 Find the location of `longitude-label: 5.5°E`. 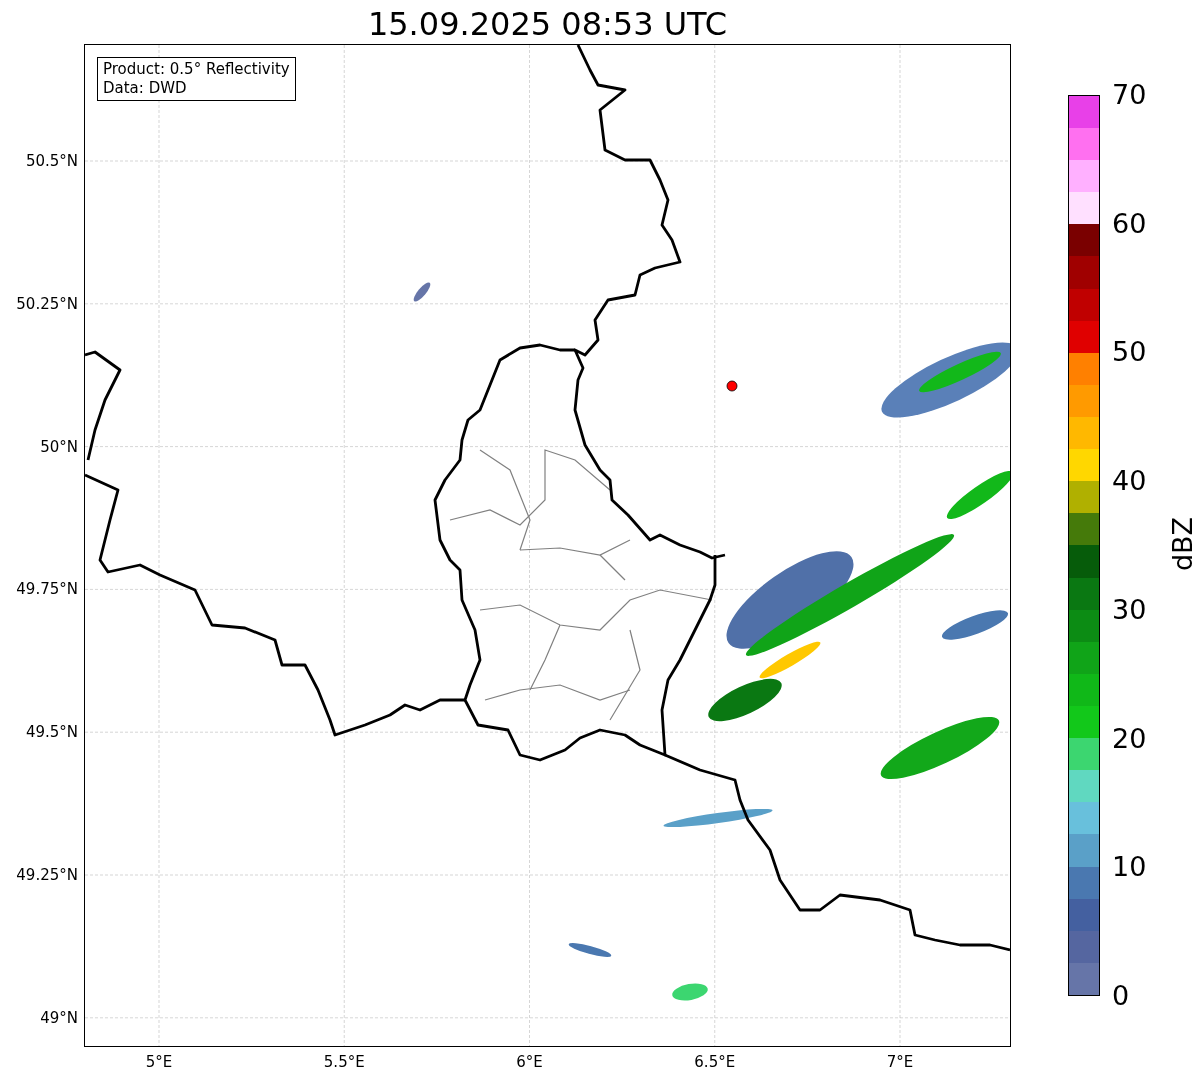

longitude-label: 5.5°E is located at coordinates (344, 1062).